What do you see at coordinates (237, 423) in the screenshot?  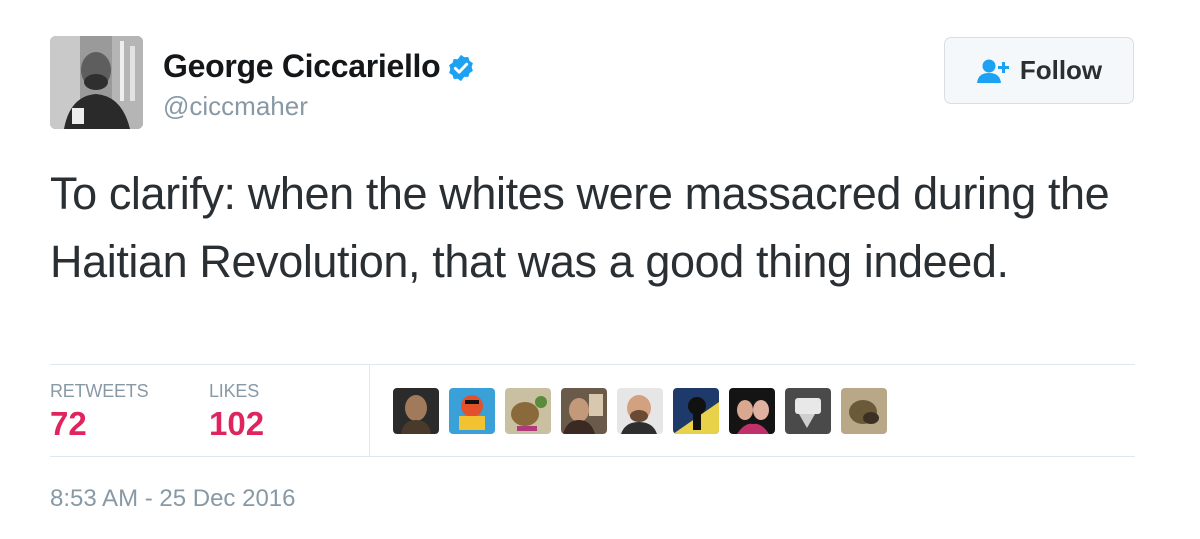 I see `likes-count: 102` at bounding box center [237, 423].